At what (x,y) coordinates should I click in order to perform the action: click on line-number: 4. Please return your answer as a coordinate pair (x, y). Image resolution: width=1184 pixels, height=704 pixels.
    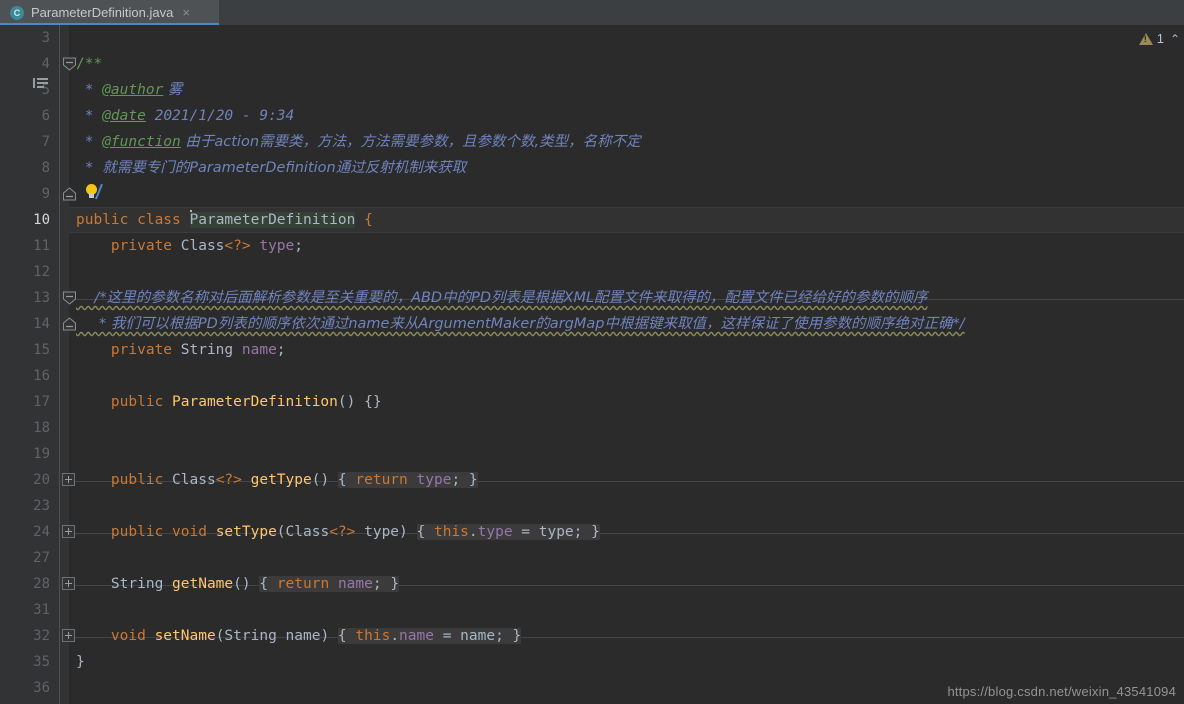
    Looking at the image, I should click on (45, 64).